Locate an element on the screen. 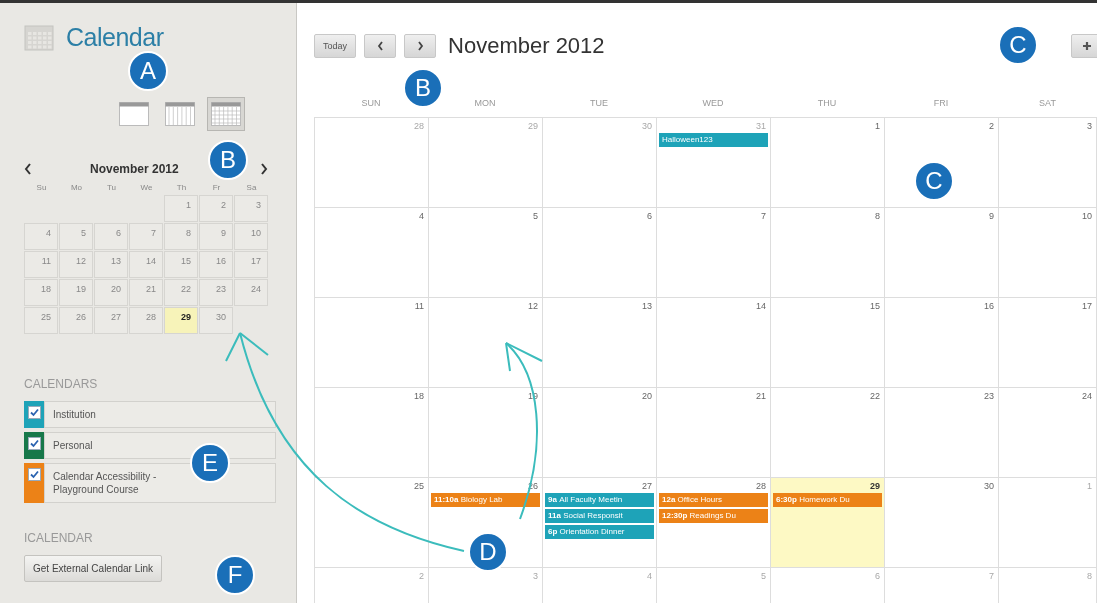 This screenshot has height=603, width=1097. event-chip: 12a Office Hours is located at coordinates (713, 500).